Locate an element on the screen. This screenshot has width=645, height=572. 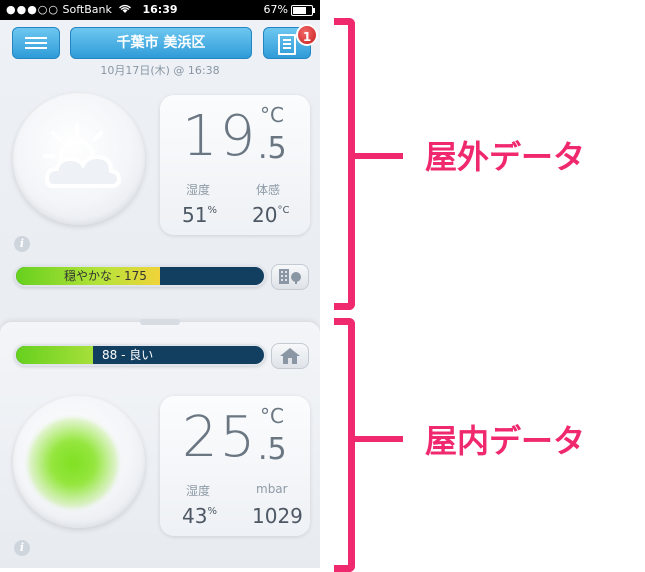
home-icon is located at coordinates (290, 356).